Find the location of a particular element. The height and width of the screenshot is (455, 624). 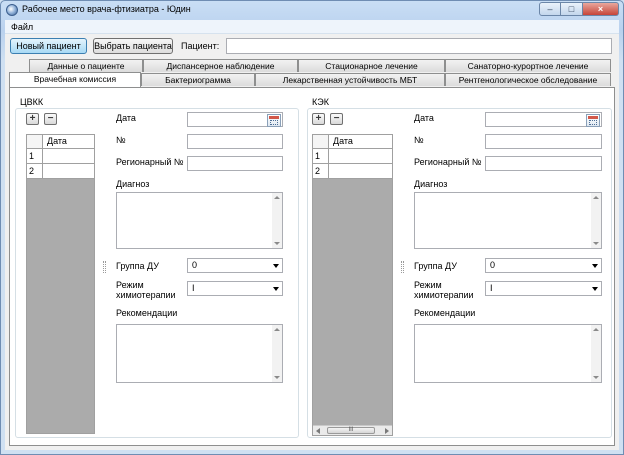

scroll-right-icon is located at coordinates (387, 431).